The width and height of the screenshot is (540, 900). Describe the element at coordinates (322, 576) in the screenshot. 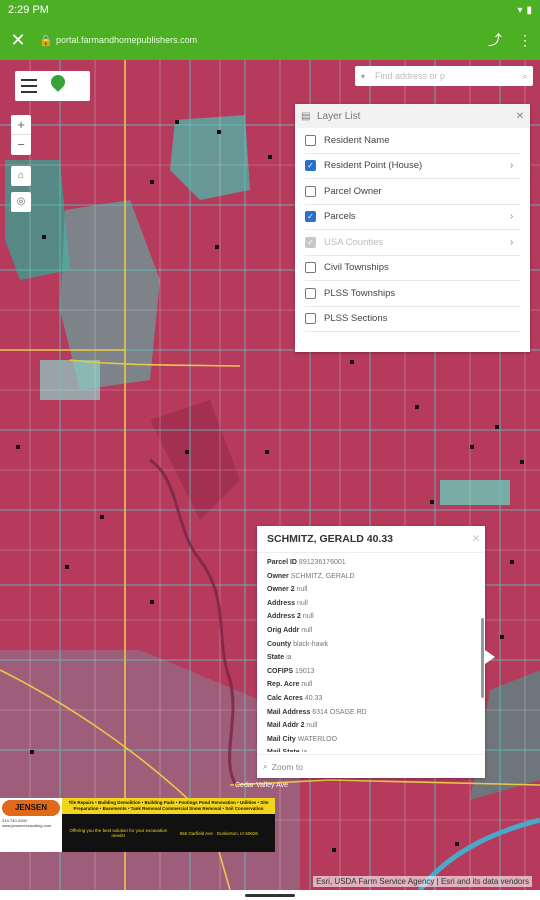

I see `field-value: SCHMITZ, GERALD` at that location.